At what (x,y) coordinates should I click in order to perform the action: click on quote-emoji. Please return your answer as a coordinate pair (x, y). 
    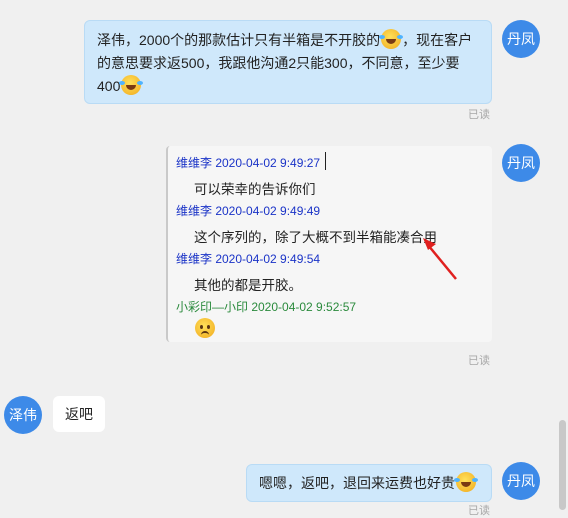
    Looking at the image, I should click on (205, 328).